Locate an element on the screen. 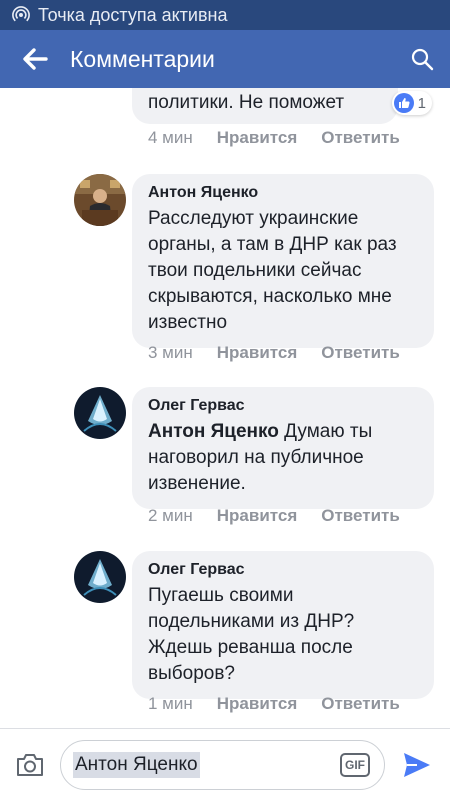  comment-time: 4 мин is located at coordinates (170, 137).